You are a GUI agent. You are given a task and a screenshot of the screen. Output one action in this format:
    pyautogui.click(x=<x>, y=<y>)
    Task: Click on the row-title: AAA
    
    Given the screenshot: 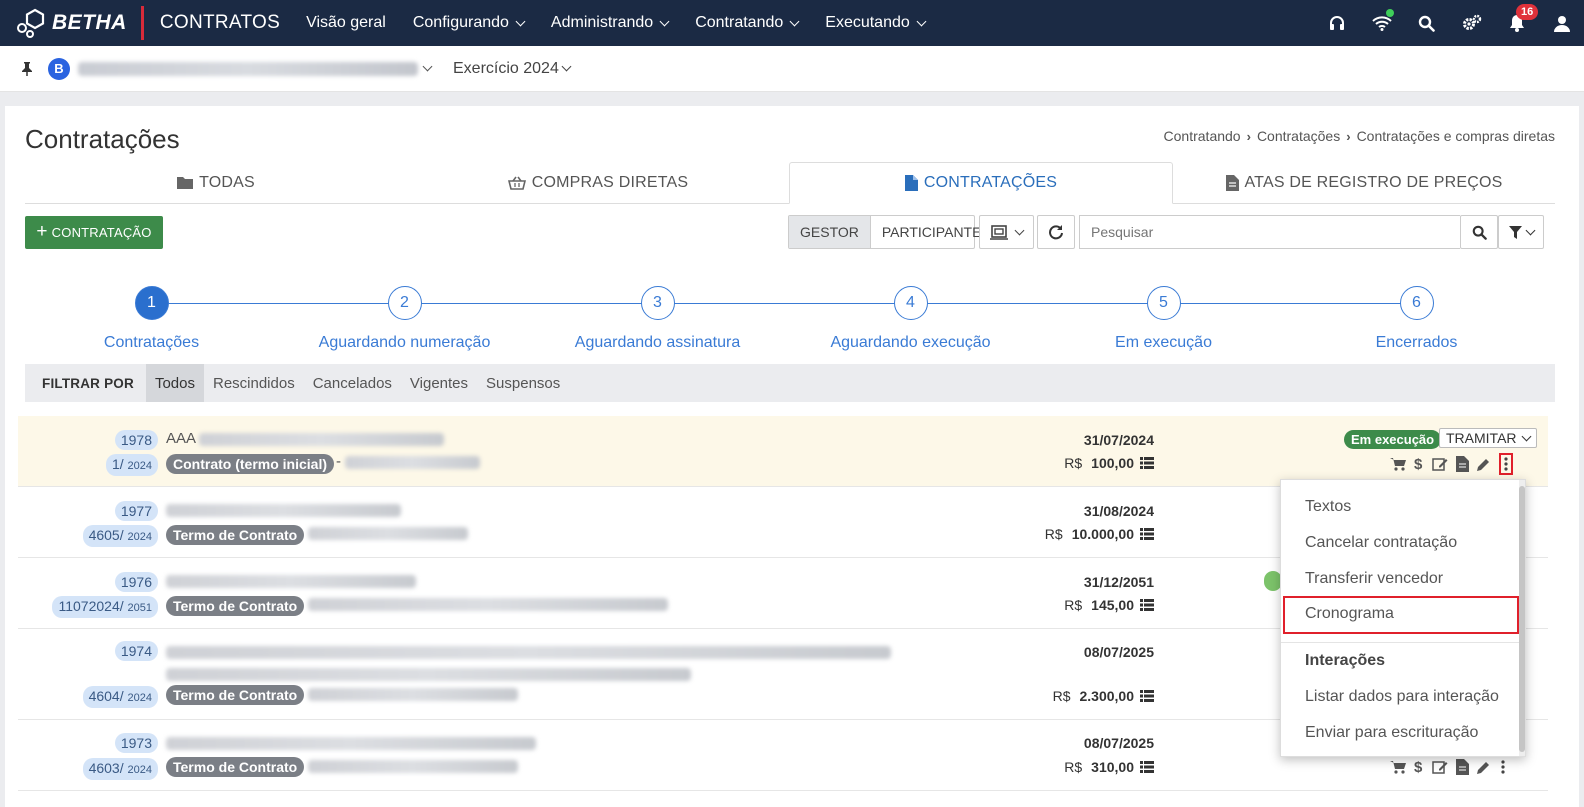 What is the action you would take?
    pyautogui.click(x=305, y=438)
    